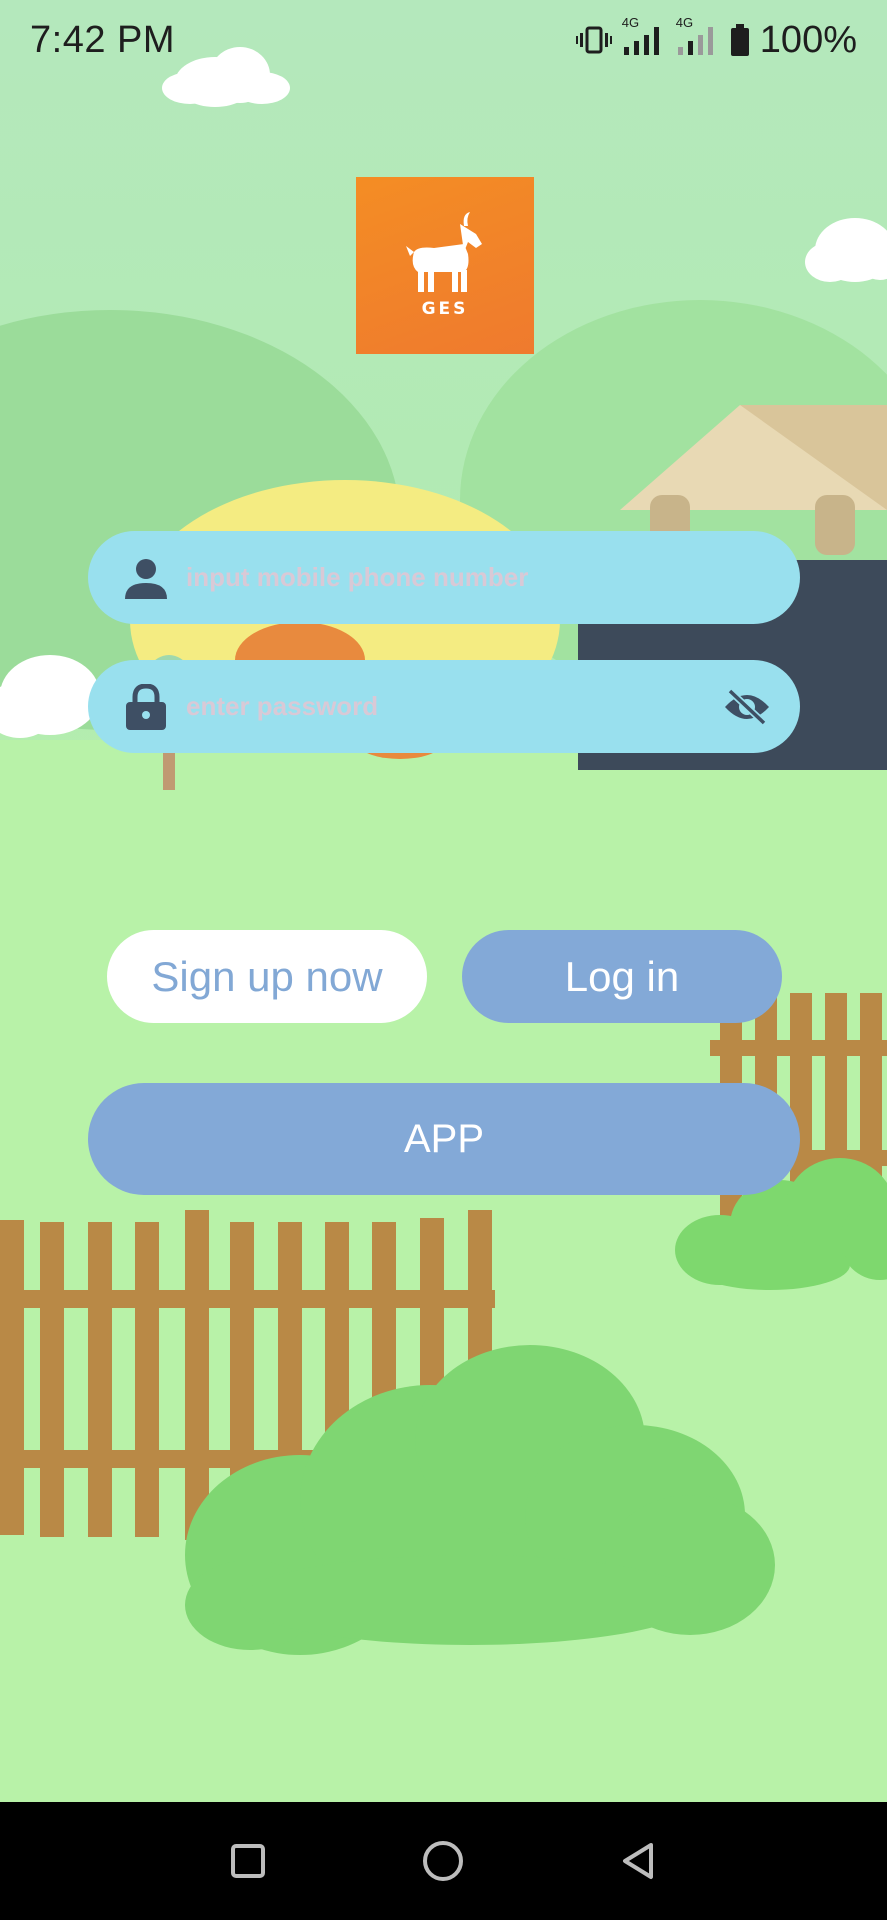 The width and height of the screenshot is (887, 1920). I want to click on goat-icon, so click(445, 254).